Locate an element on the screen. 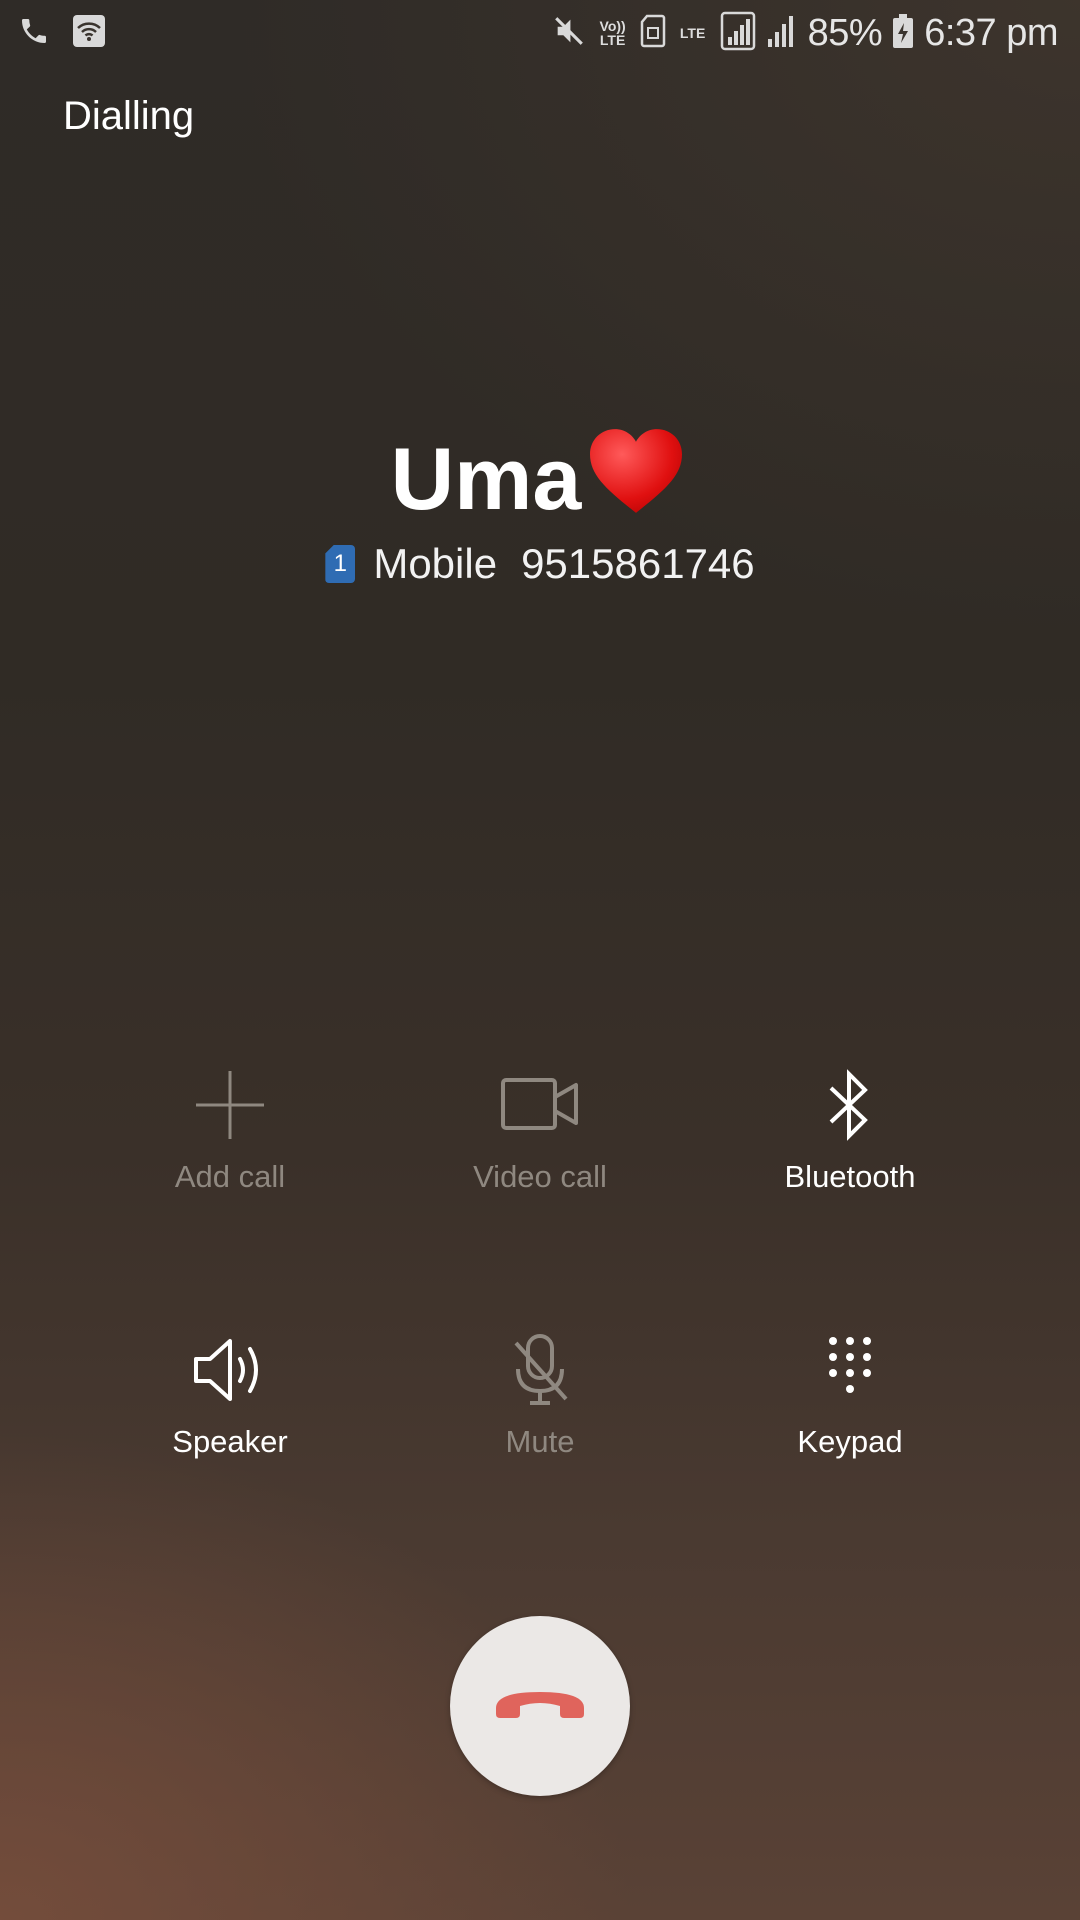  sim-1-badge: 1 is located at coordinates (340, 564).